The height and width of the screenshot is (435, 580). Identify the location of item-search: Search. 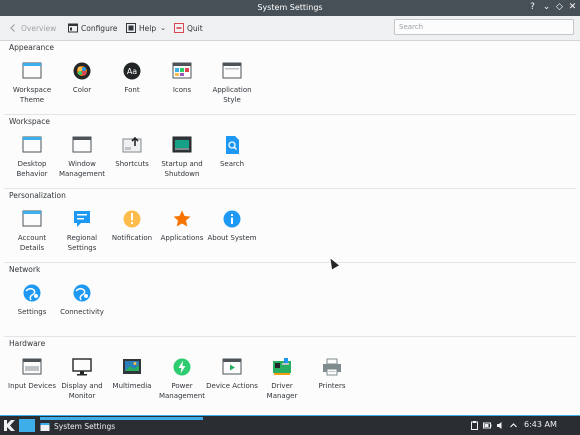
(232, 152).